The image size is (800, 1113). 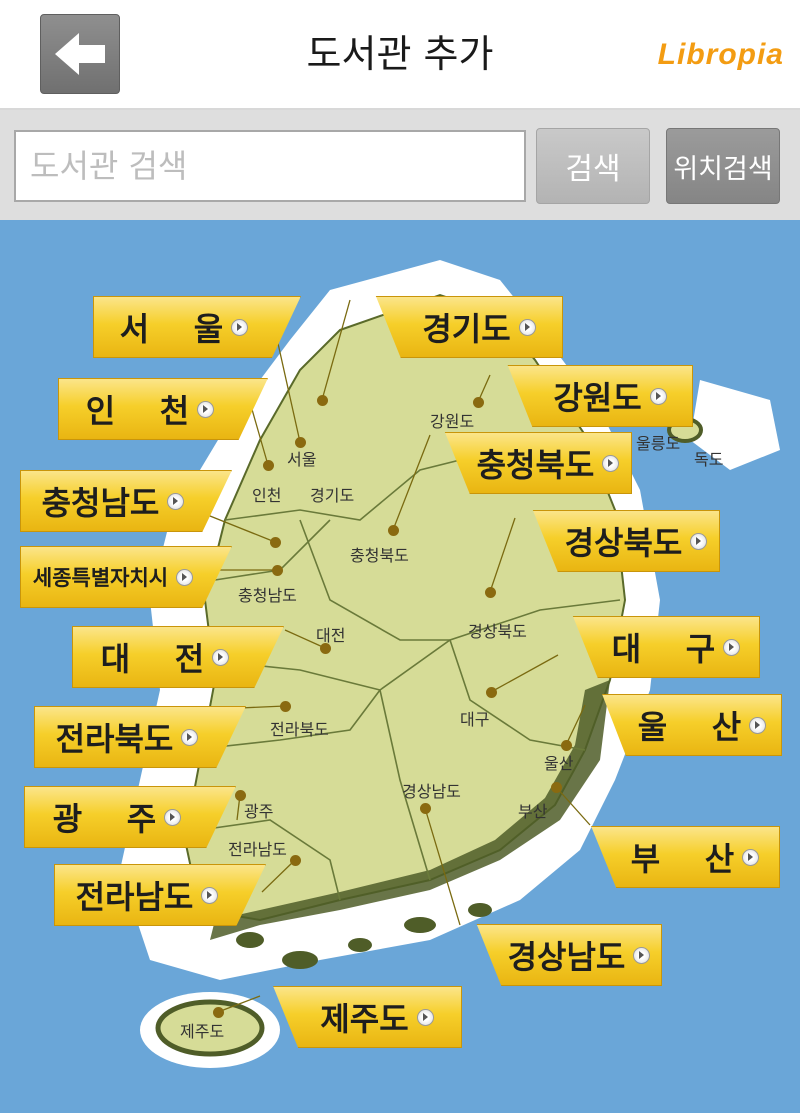 What do you see at coordinates (104, 819) in the screenshot?
I see `region-label: 광 주` at bounding box center [104, 819].